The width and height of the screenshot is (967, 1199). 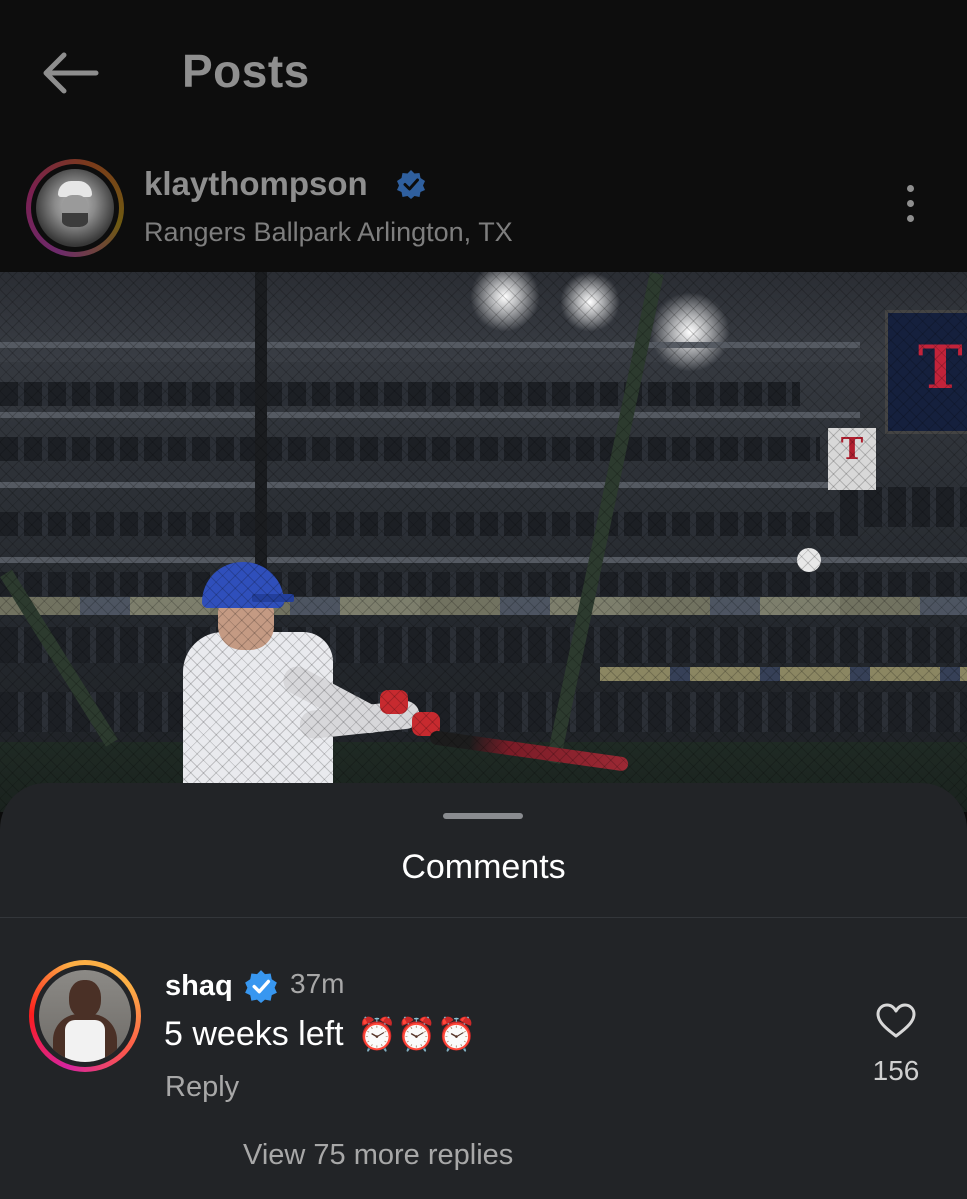 I want to click on avatar, so click(x=75, y=208).